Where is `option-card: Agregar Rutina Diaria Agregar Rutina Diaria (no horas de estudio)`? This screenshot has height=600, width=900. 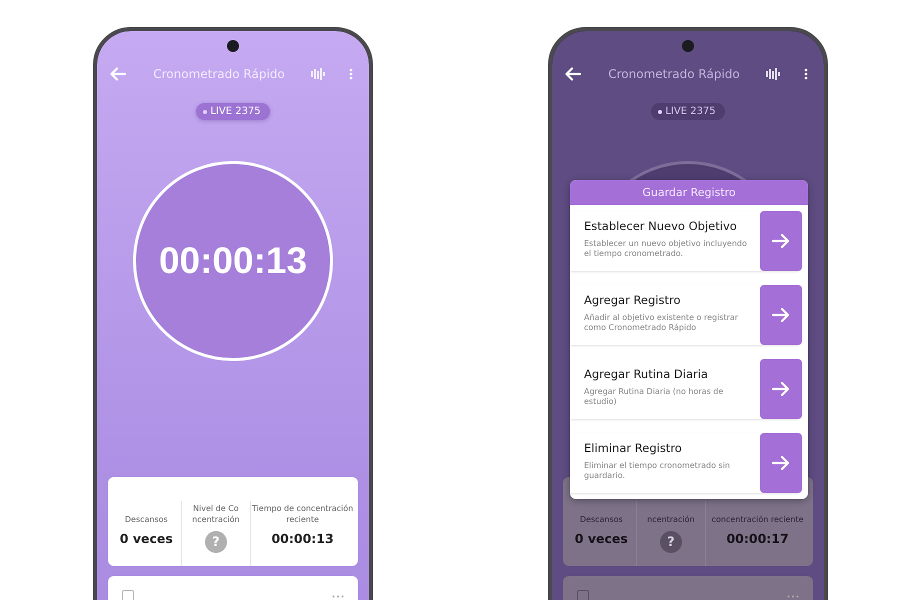
option-card: Agregar Rutina Diaria Agregar Rutina Diaria (no horas de estudio) is located at coordinates (686, 389).